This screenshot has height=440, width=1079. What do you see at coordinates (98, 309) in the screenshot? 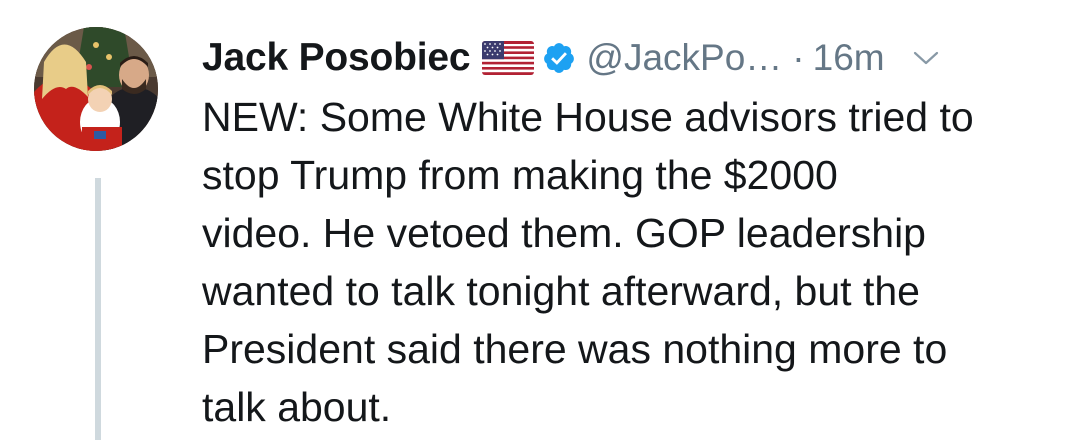
I see `thread-line` at bounding box center [98, 309].